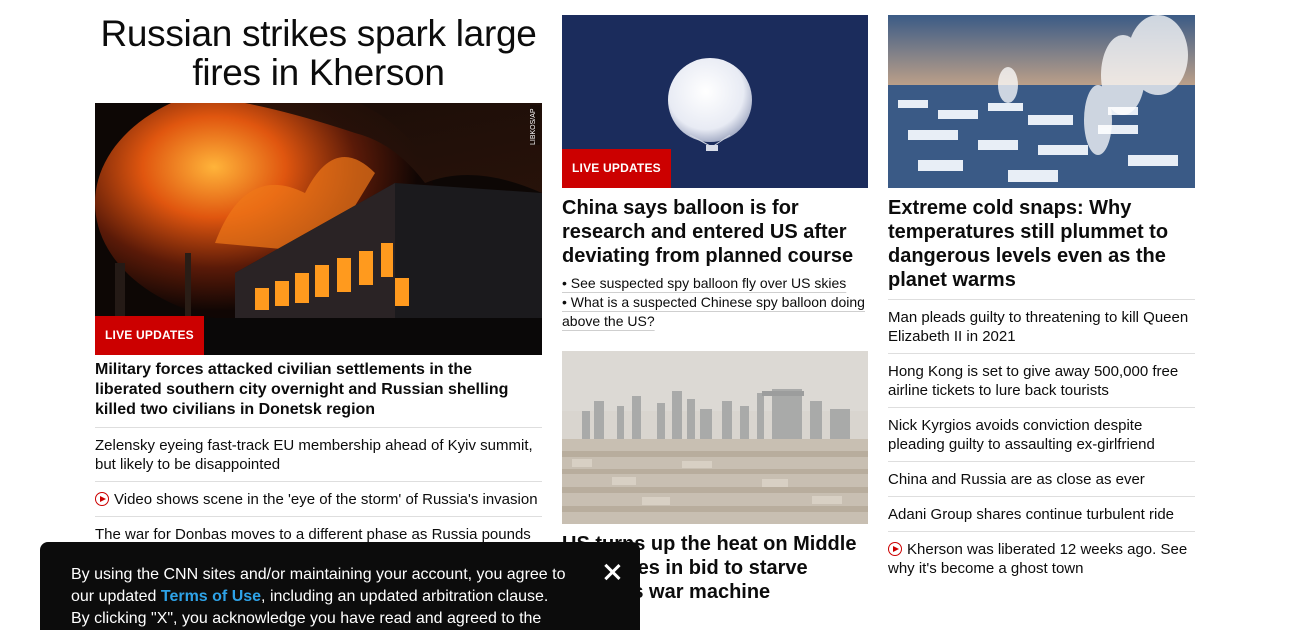 The image size is (1290, 630). What do you see at coordinates (211, 596) in the screenshot?
I see `terms-of-use-link: Terms of Use` at bounding box center [211, 596].